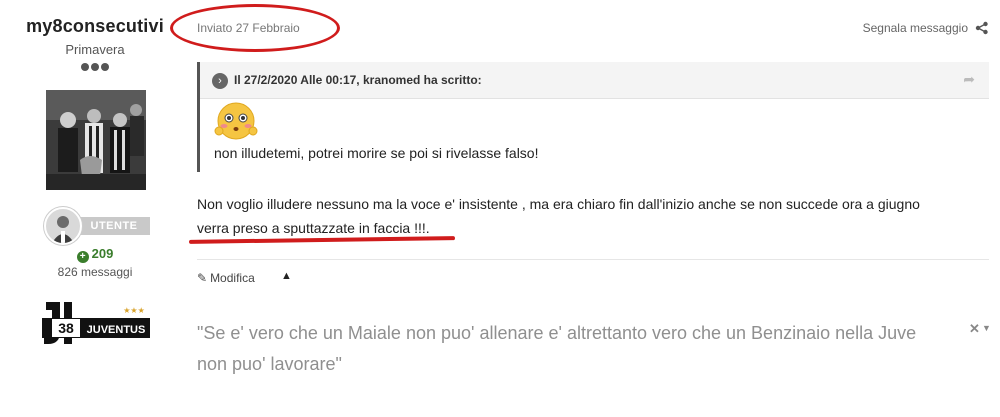 Image resolution: width=1000 pixels, height=417 pixels. I want to click on edit-button: ✎ Modifica, so click(226, 278).